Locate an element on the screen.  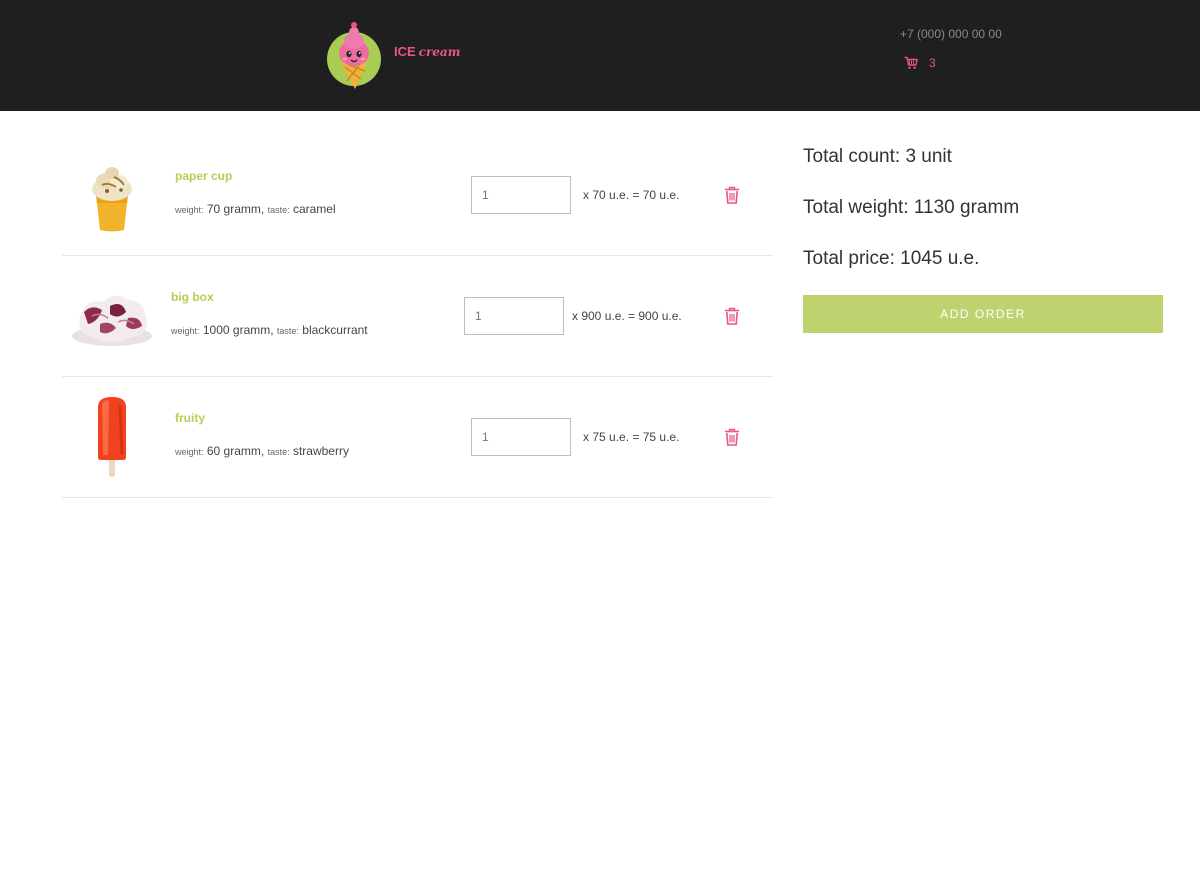
item-weight: 60 gramm, is located at coordinates (235, 451).